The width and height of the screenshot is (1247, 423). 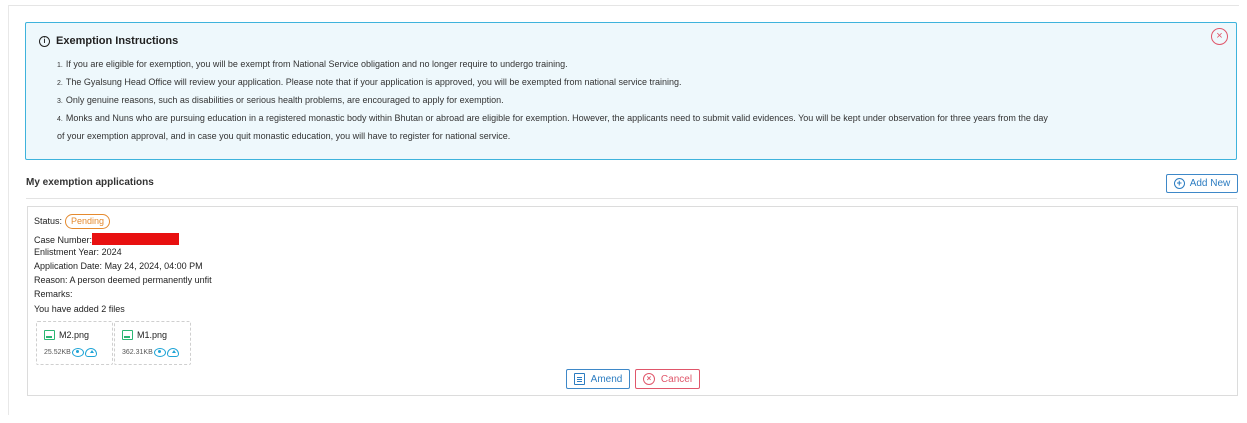 I want to click on add-new-label: Add New, so click(x=1210, y=183).